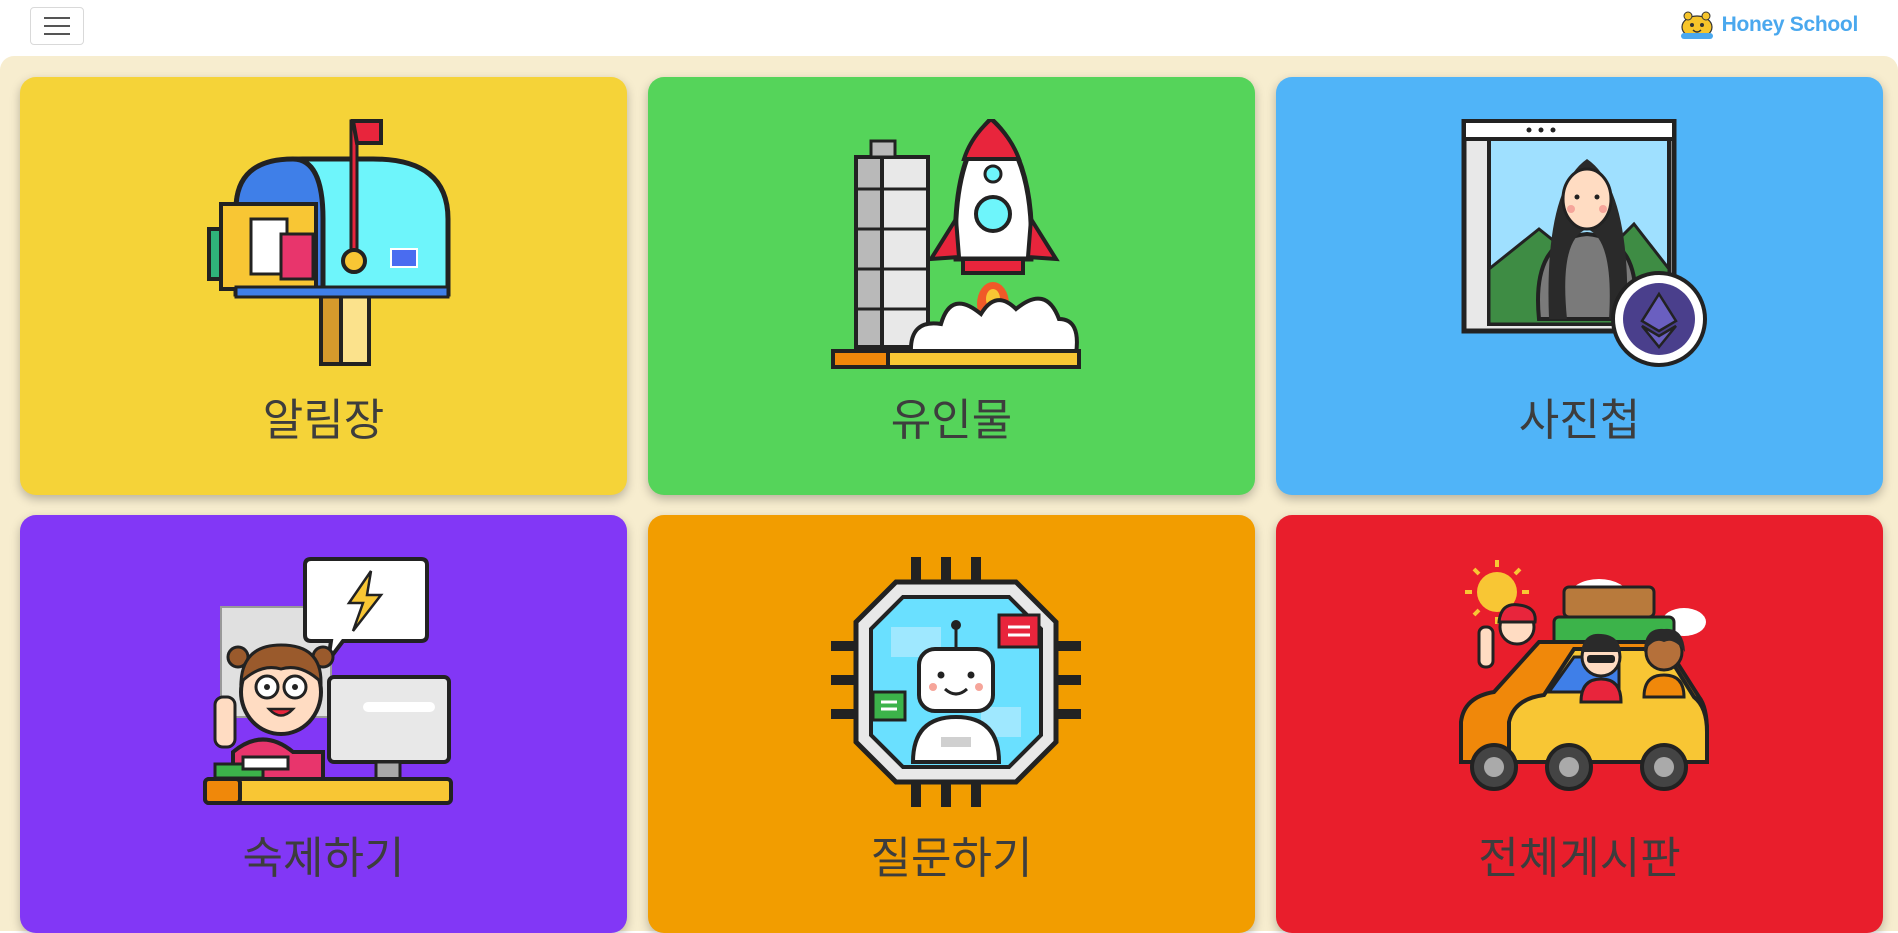 This screenshot has height=933, width=1898. Describe the element at coordinates (323, 420) in the screenshot. I see `card-label: 알림장` at that location.